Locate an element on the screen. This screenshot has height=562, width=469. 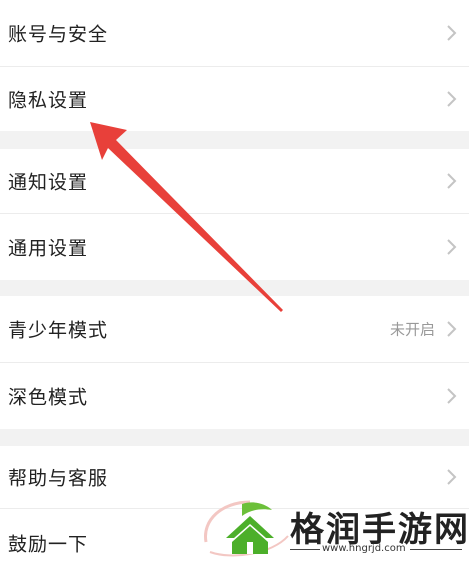
settings-item-privacy: 隐私设置 is located at coordinates (234, 99).